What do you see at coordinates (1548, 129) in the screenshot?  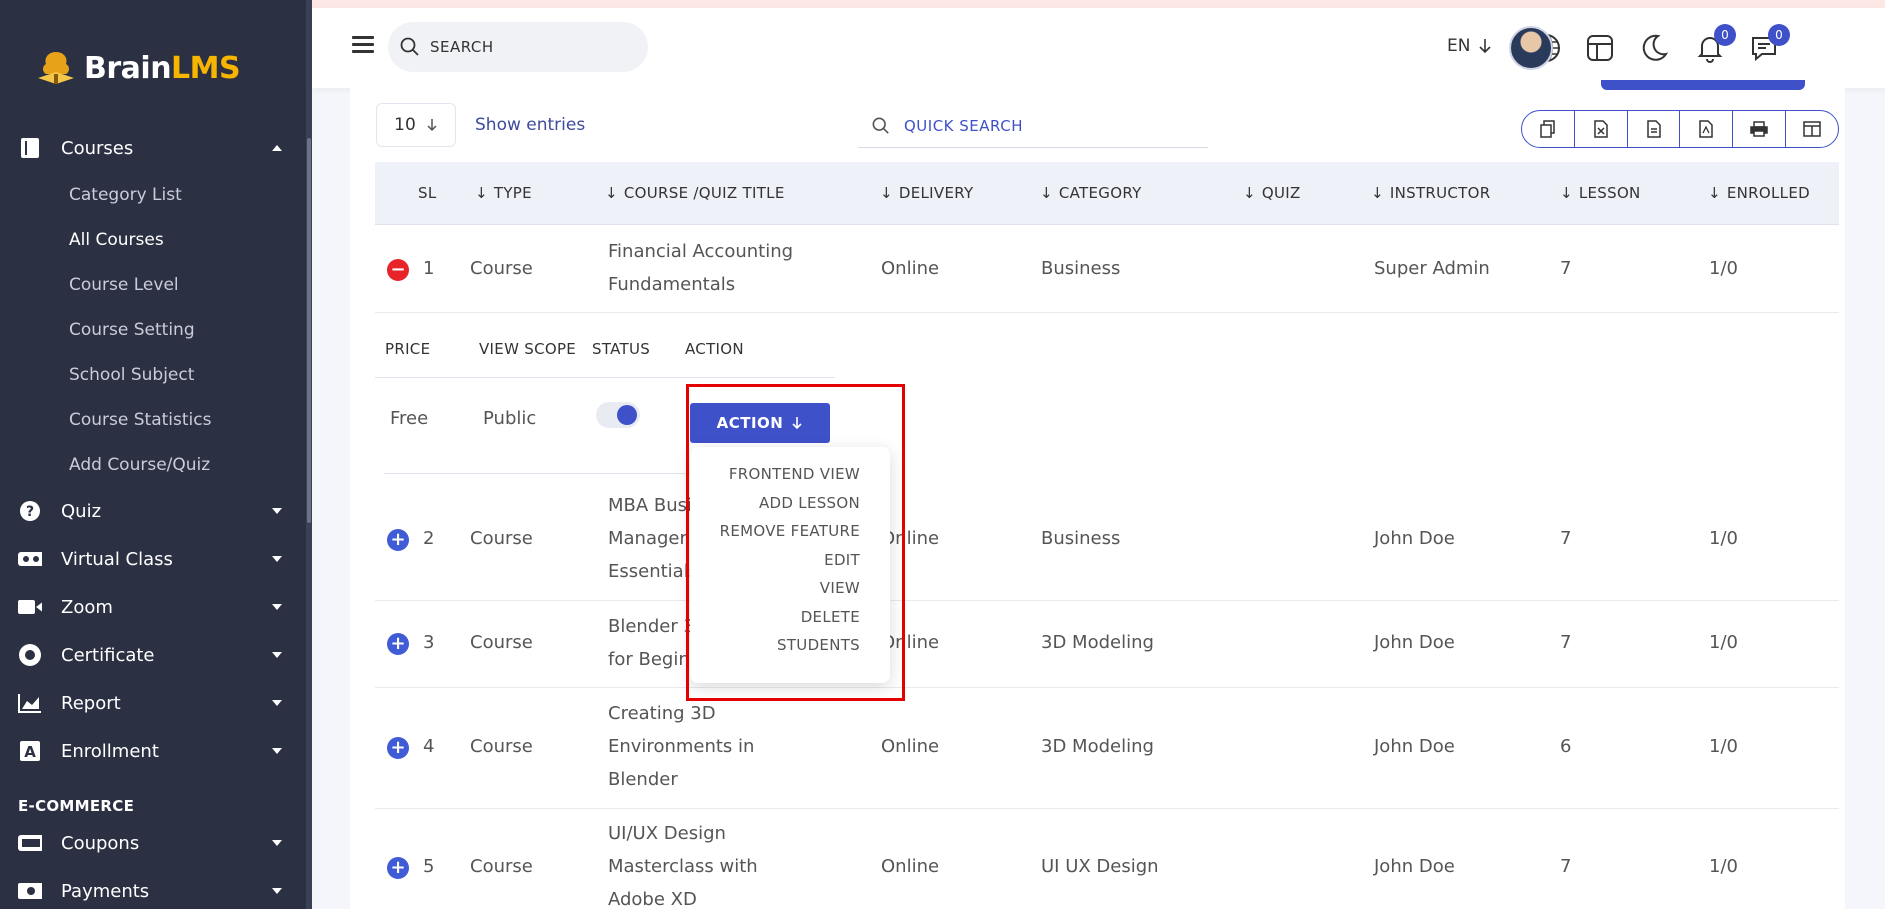 I see `copy-button` at bounding box center [1548, 129].